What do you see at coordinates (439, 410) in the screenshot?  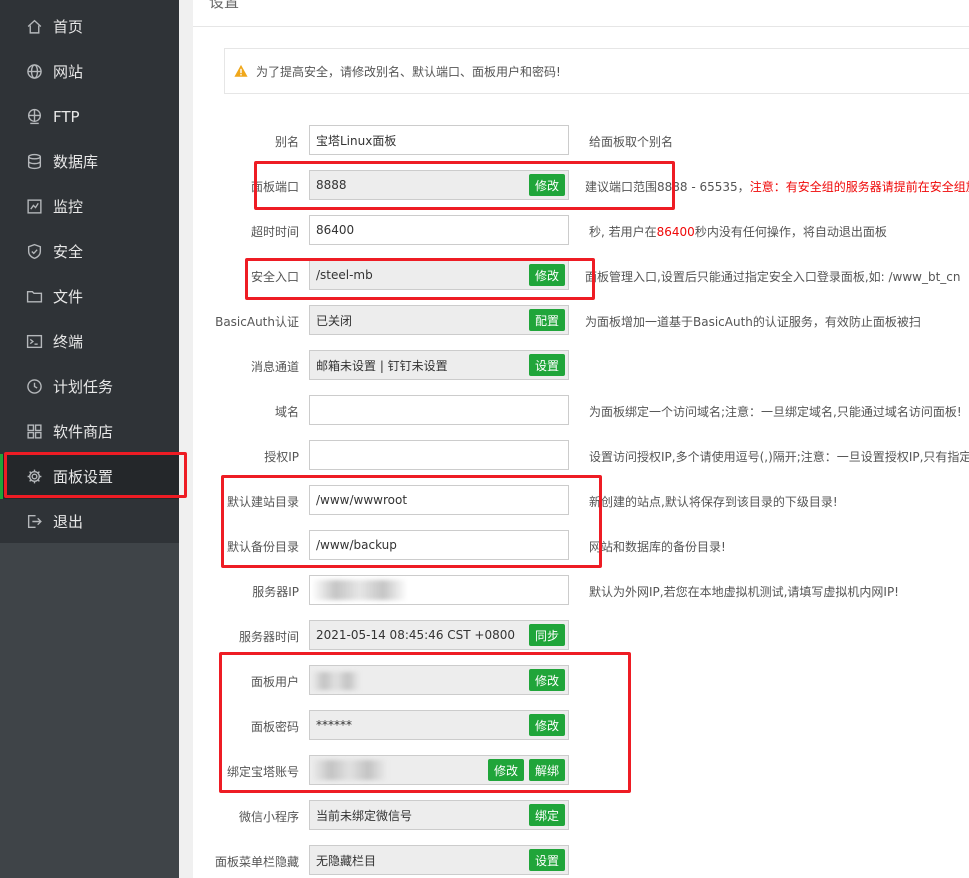 I see `domain-input` at bounding box center [439, 410].